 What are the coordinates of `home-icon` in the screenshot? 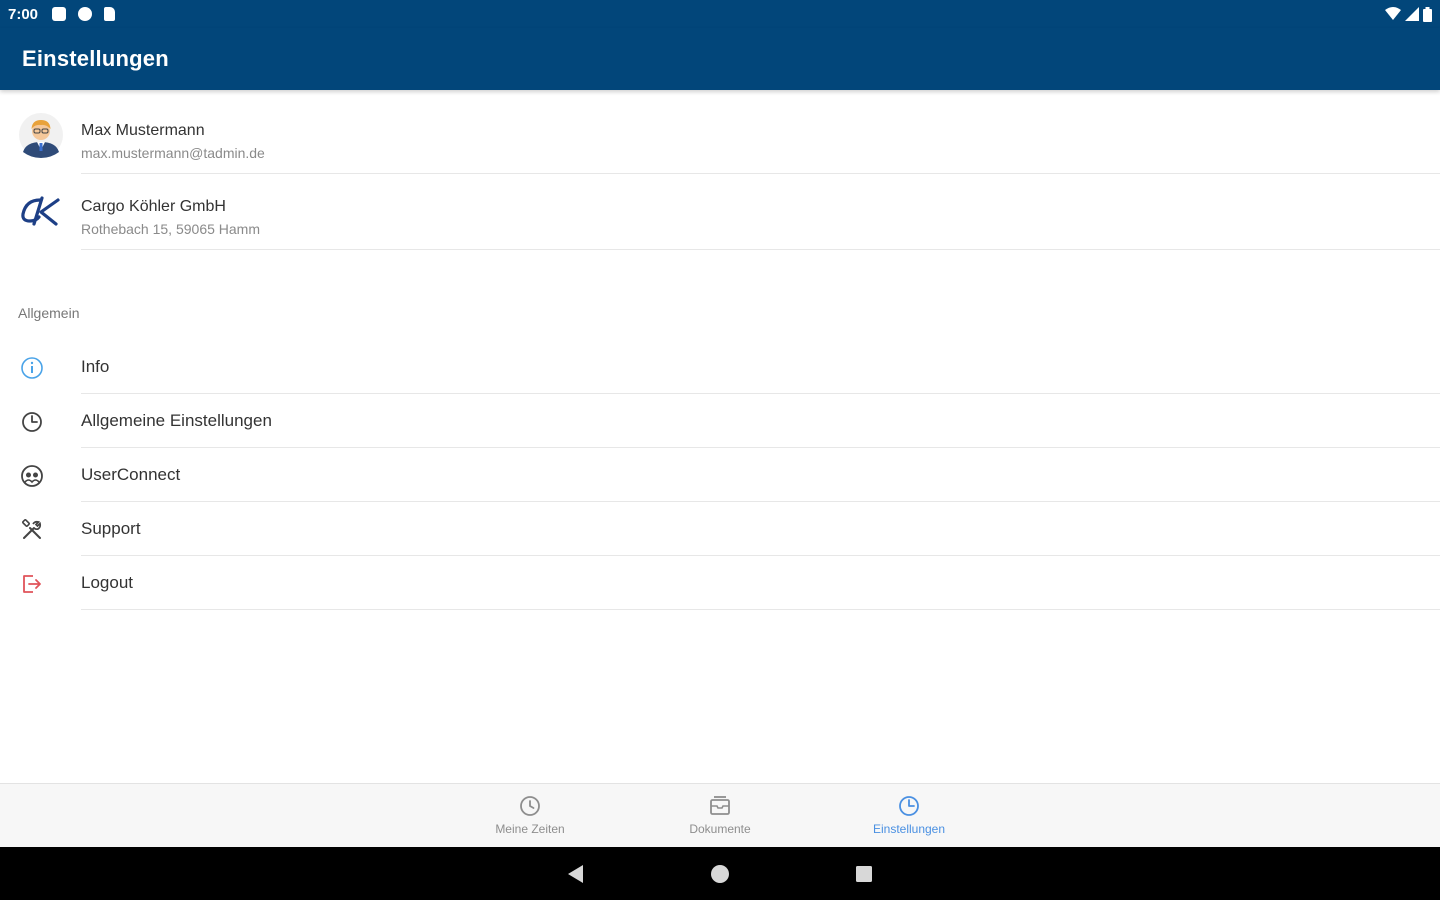 It's located at (720, 874).